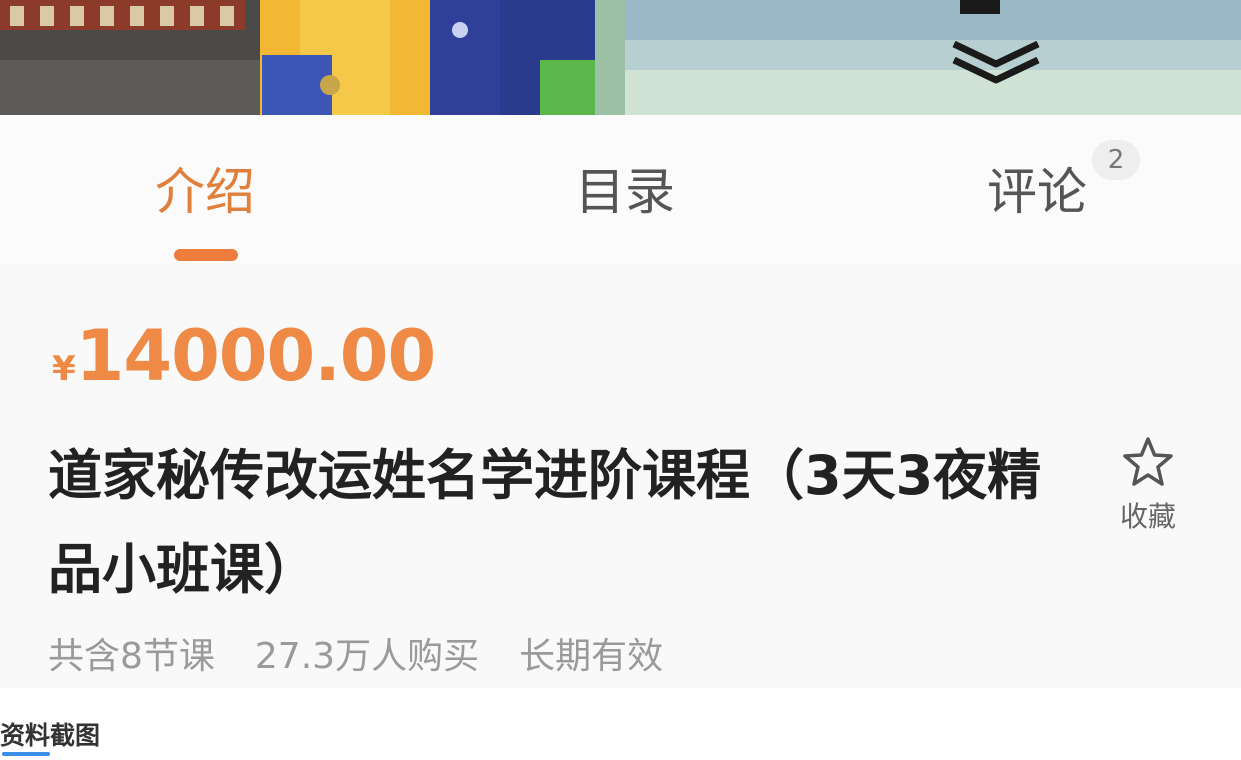 The height and width of the screenshot is (760, 1241). I want to click on screenshot-caption: 资料截图, so click(50, 735).